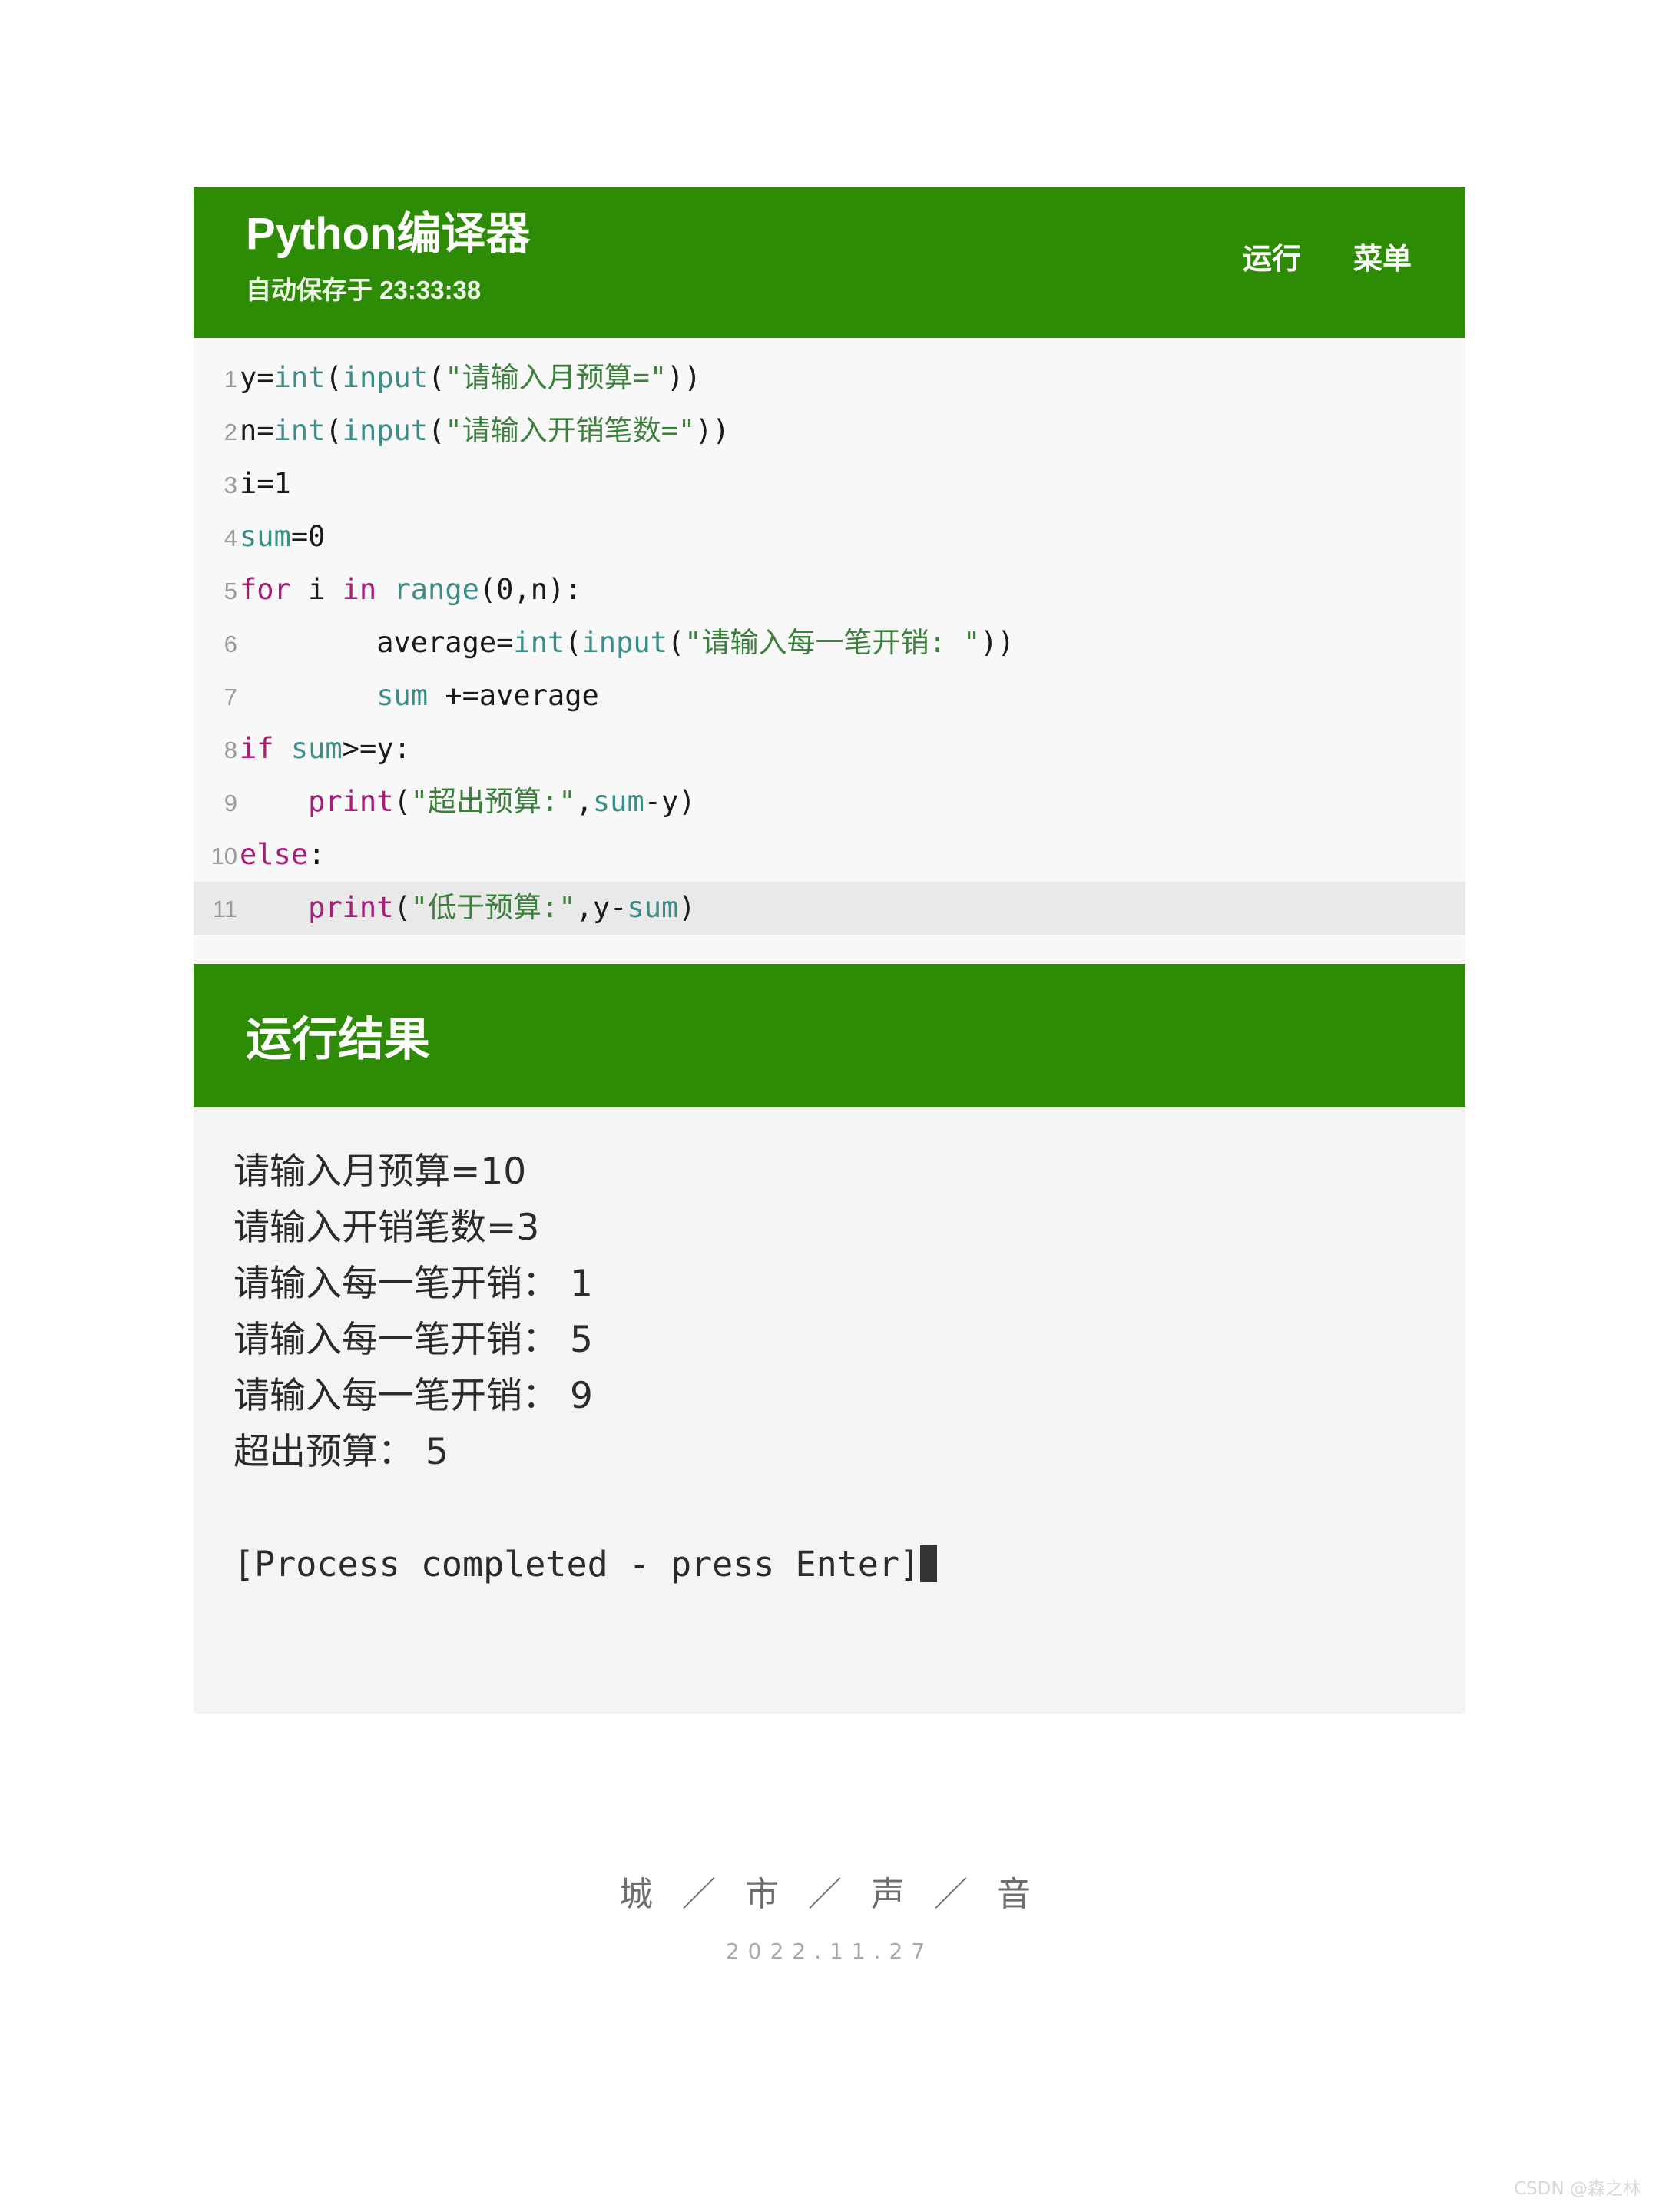  Describe the element at coordinates (257, 430) in the screenshot. I see `token-plain: n=` at that location.